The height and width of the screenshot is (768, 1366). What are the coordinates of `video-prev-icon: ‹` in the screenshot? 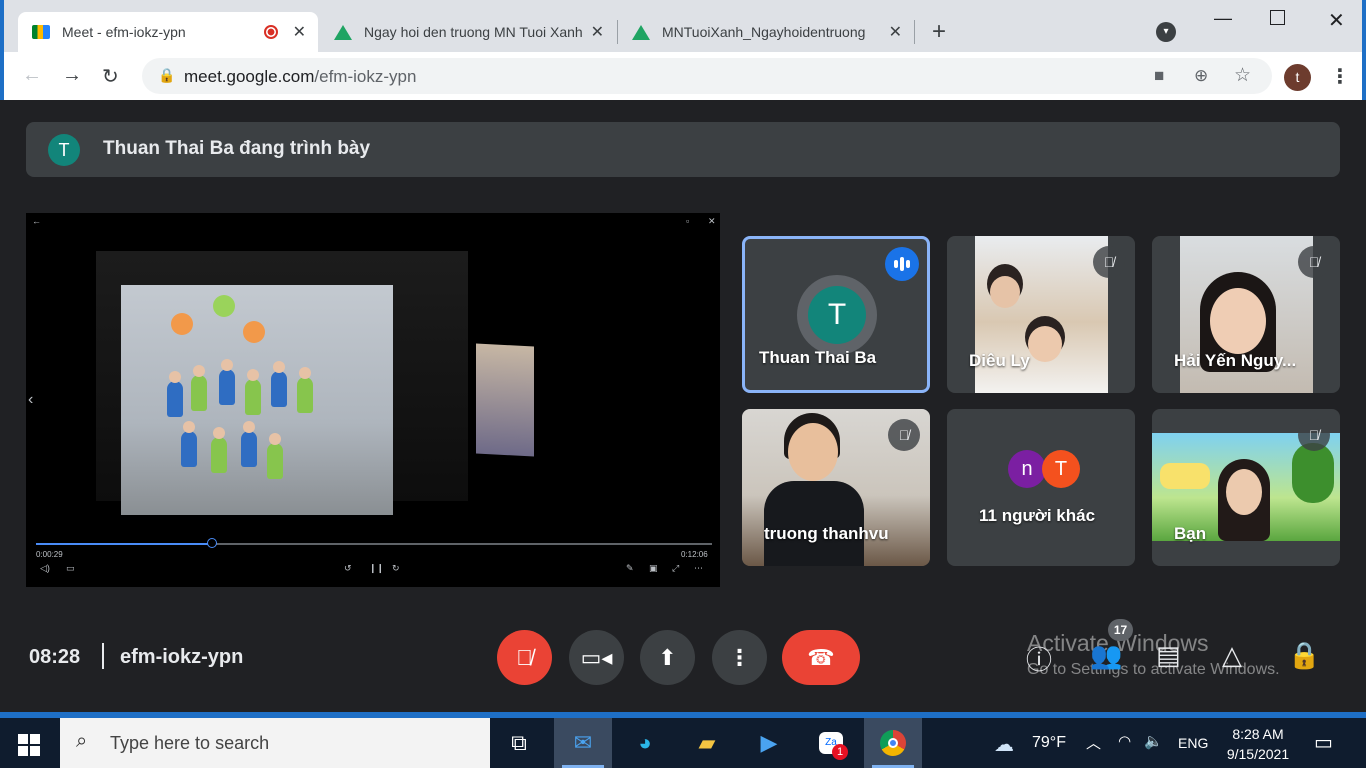 It's located at (30, 400).